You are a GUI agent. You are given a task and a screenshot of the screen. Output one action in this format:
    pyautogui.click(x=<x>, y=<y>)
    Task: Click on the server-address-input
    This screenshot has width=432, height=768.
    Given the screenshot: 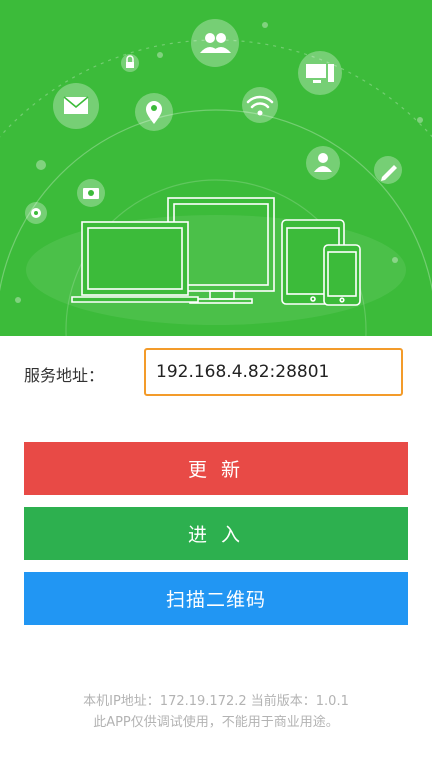 What is the action you would take?
    pyautogui.click(x=273, y=372)
    